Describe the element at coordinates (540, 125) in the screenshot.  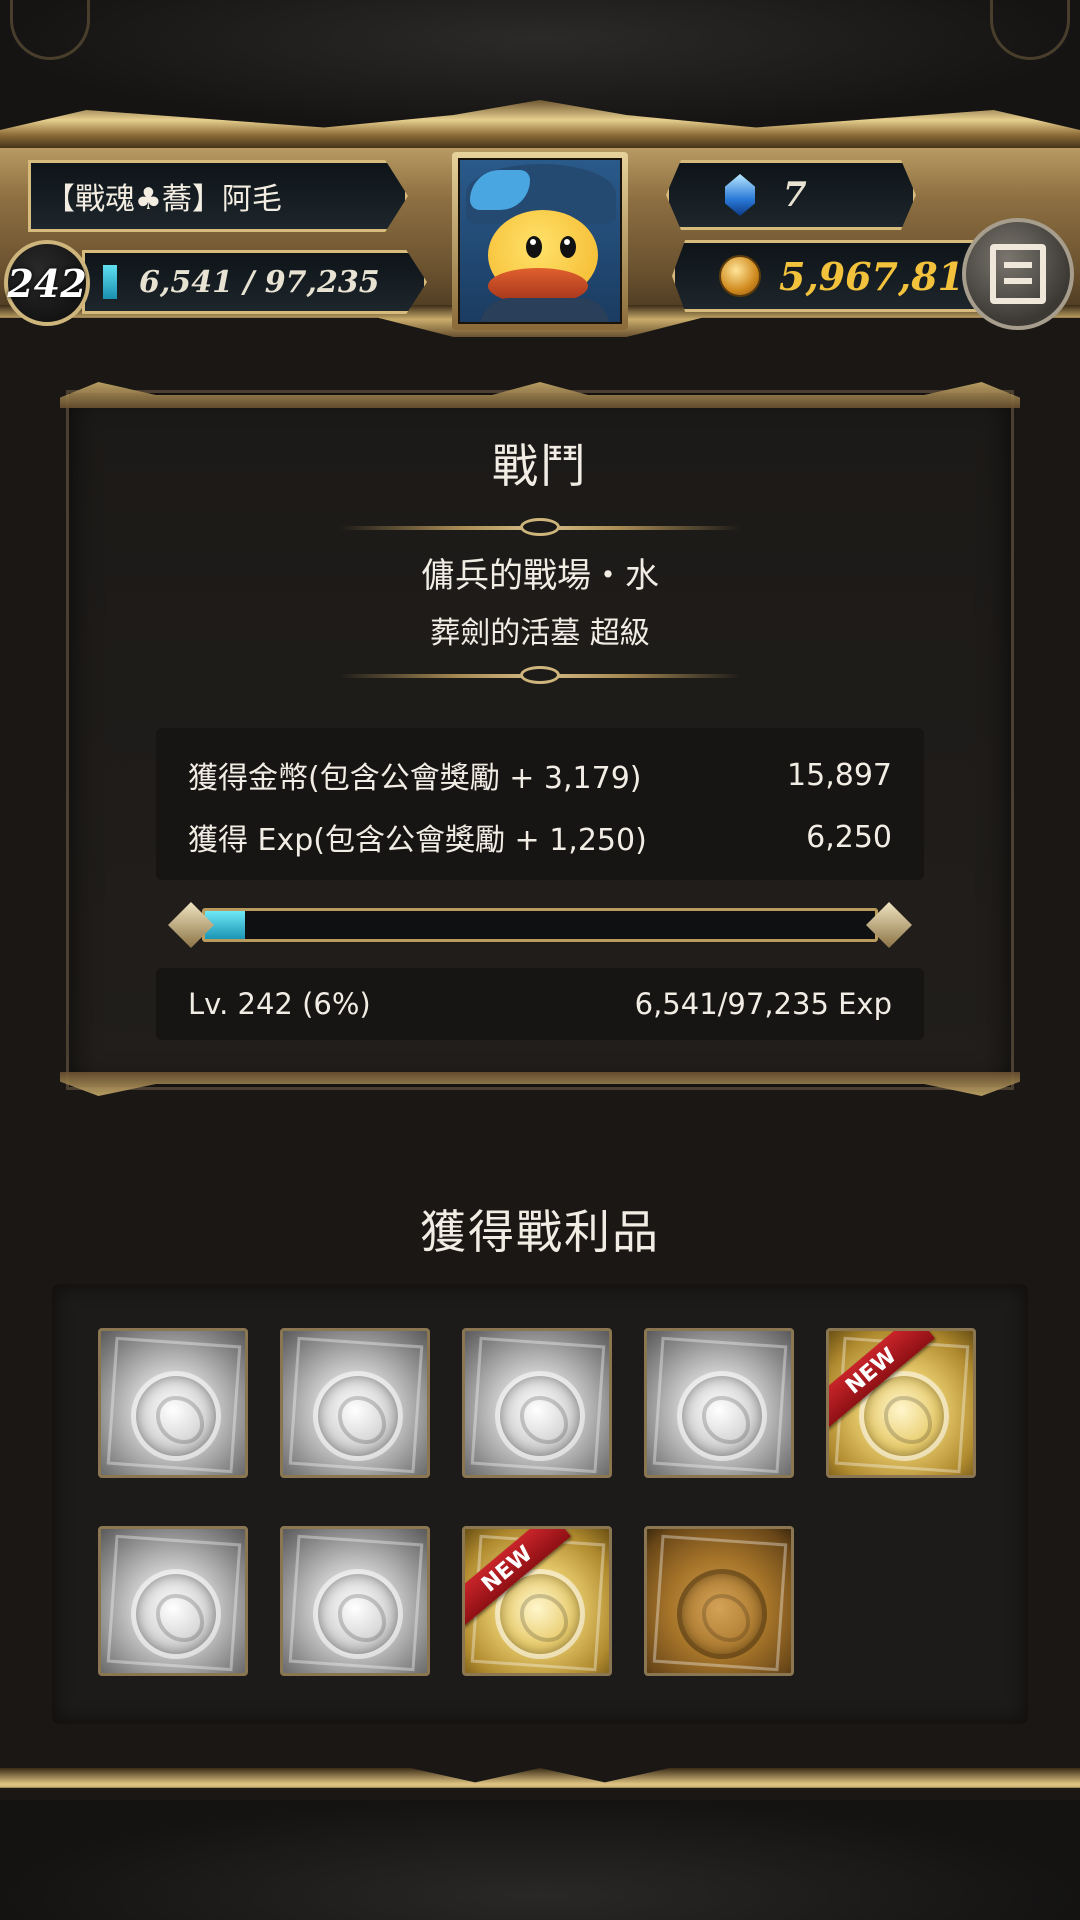
I see `header-top-ornament` at that location.